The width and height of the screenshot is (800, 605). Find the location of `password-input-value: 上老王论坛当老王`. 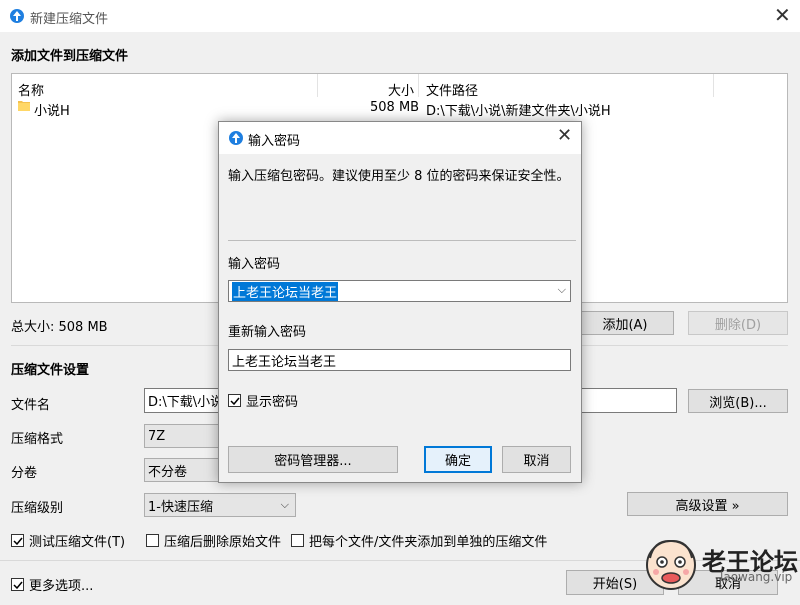

password-input-value: 上老王论坛当老王 is located at coordinates (285, 291).